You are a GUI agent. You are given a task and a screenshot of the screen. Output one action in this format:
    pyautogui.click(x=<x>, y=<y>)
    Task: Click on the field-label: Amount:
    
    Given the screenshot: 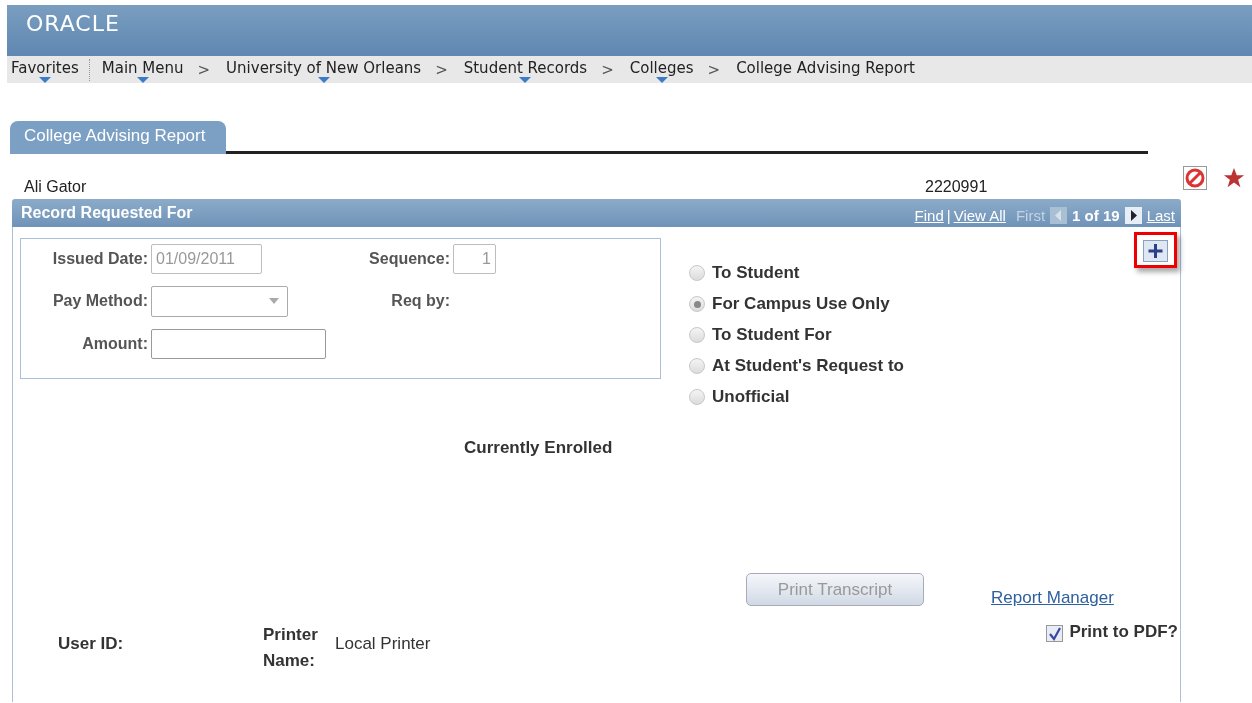 What is the action you would take?
    pyautogui.click(x=114, y=344)
    